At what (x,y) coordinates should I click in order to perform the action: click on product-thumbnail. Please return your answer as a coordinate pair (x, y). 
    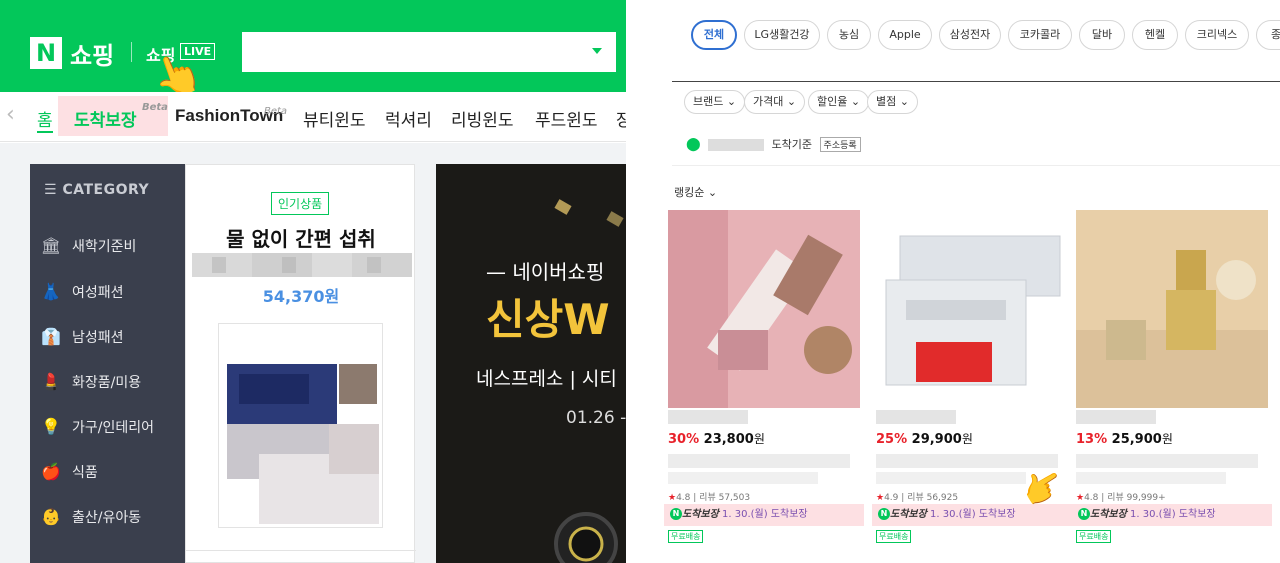
    Looking at the image, I should click on (300, 425).